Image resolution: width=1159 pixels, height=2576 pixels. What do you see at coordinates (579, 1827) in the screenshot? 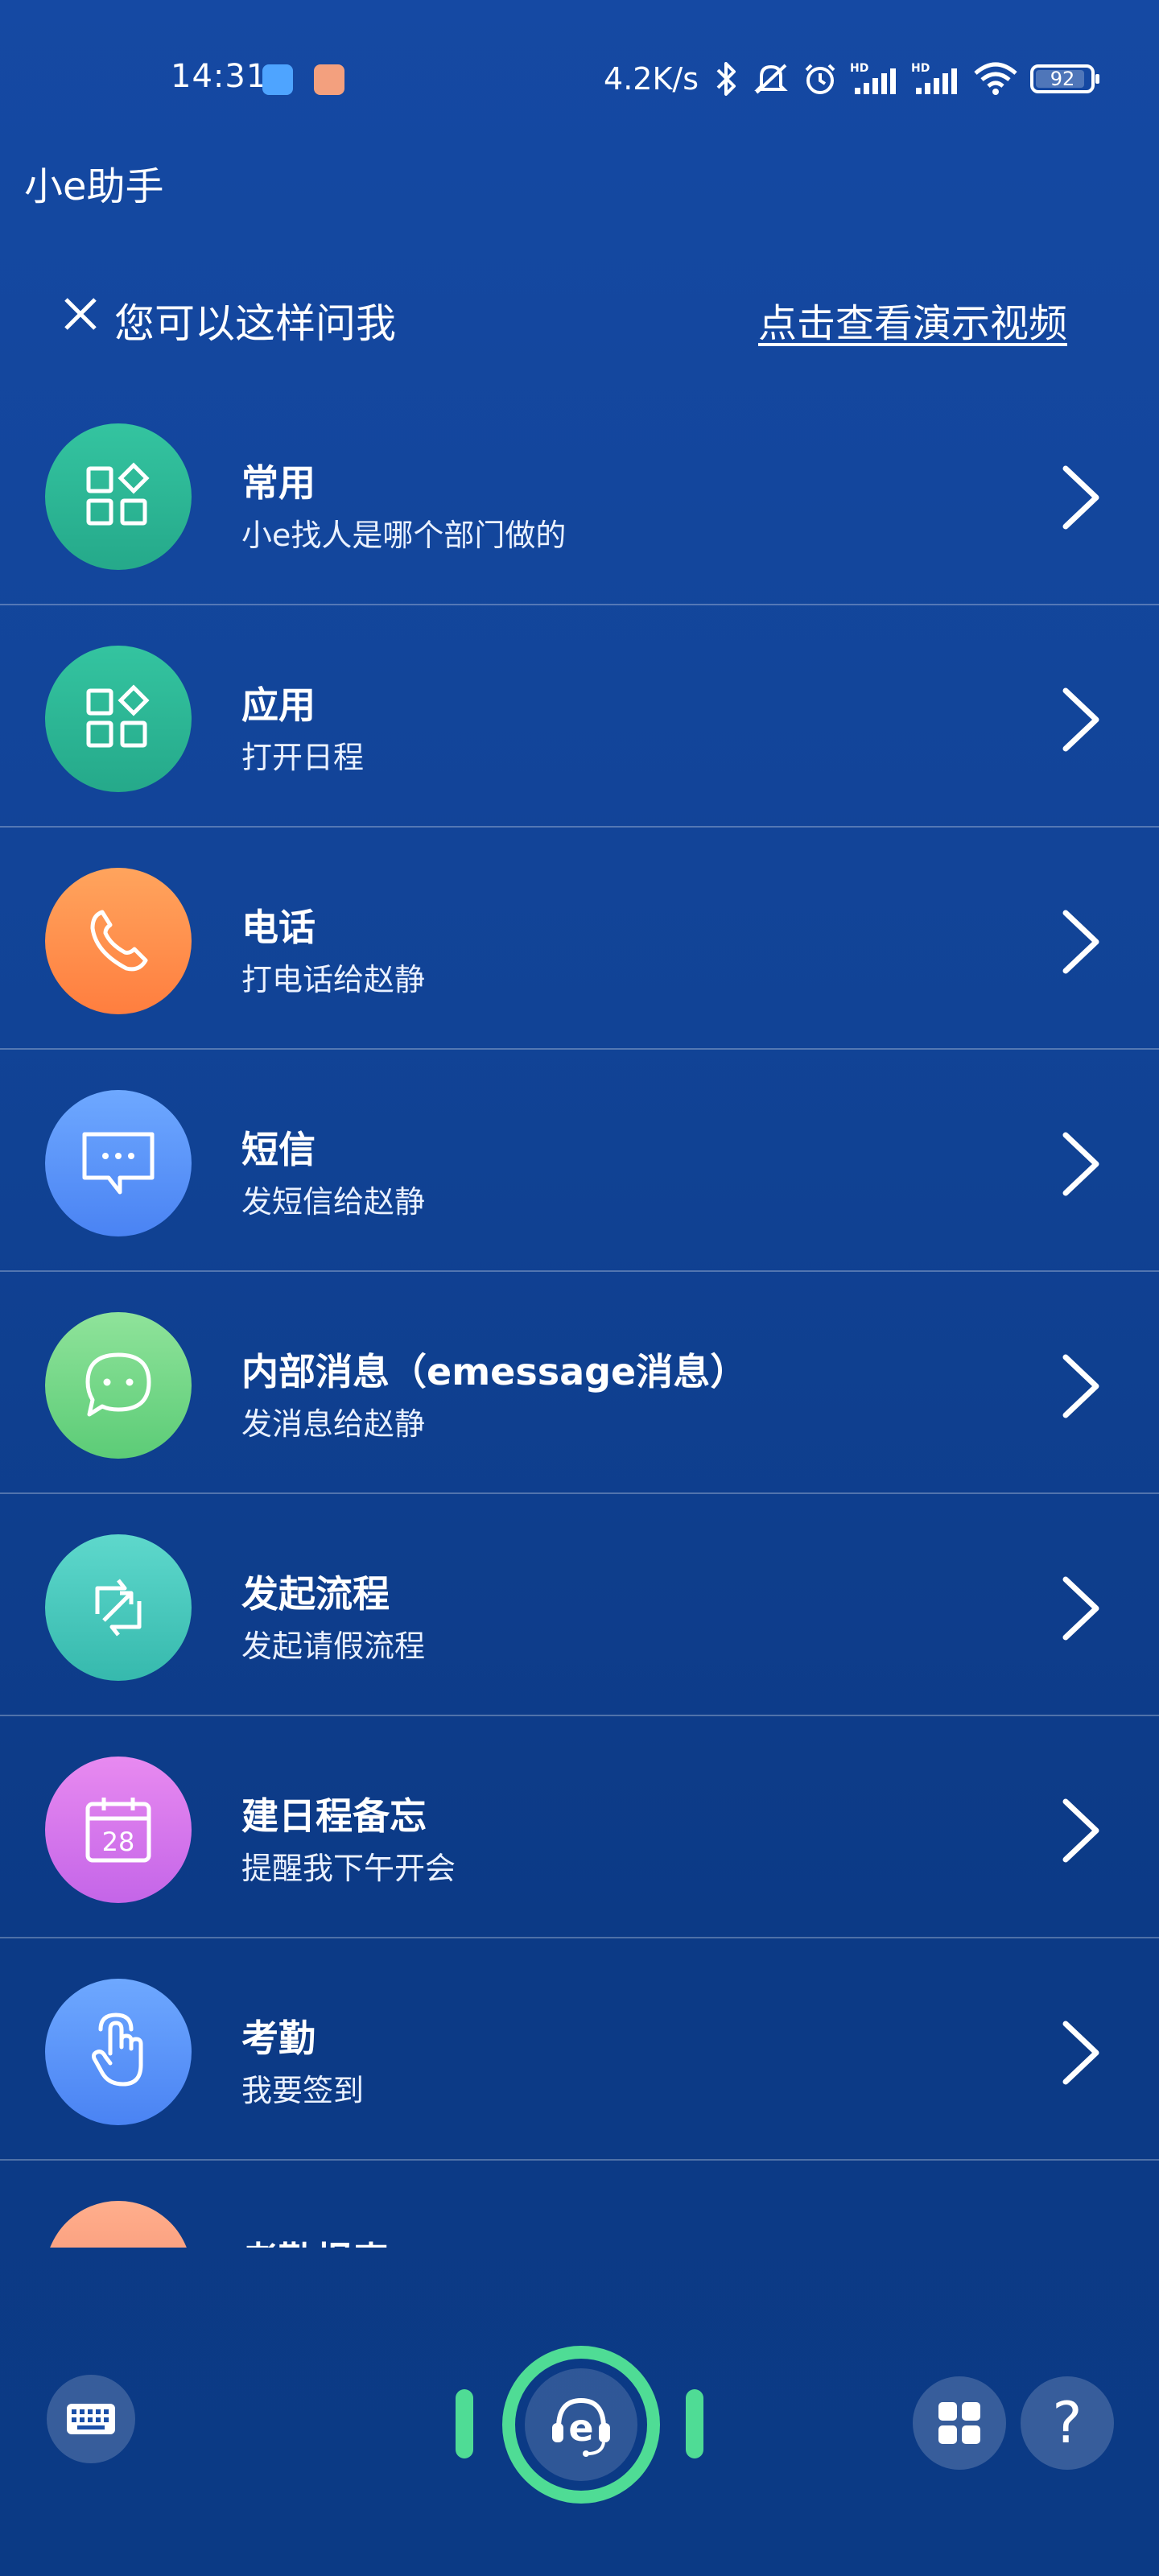
I see `command-row: 28 建日程备忘提醒我下午开会` at bounding box center [579, 1827].